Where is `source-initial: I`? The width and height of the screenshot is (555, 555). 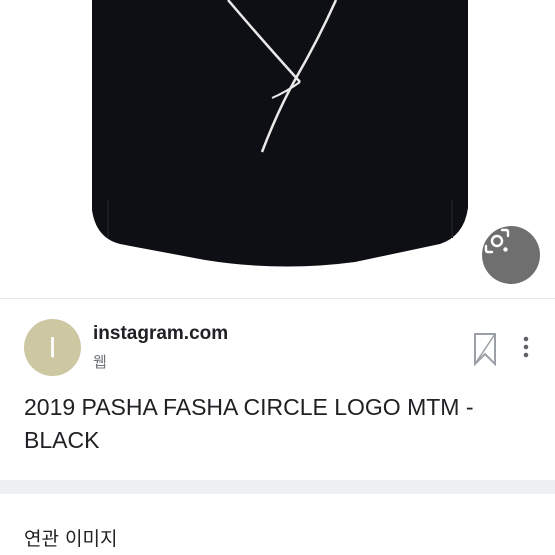 source-initial: I is located at coordinates (52, 347).